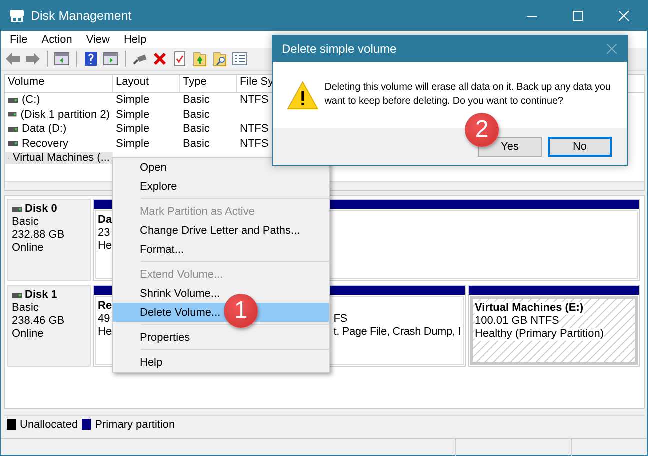  I want to click on partition-name: Virtual Machines (E:), so click(529, 308).